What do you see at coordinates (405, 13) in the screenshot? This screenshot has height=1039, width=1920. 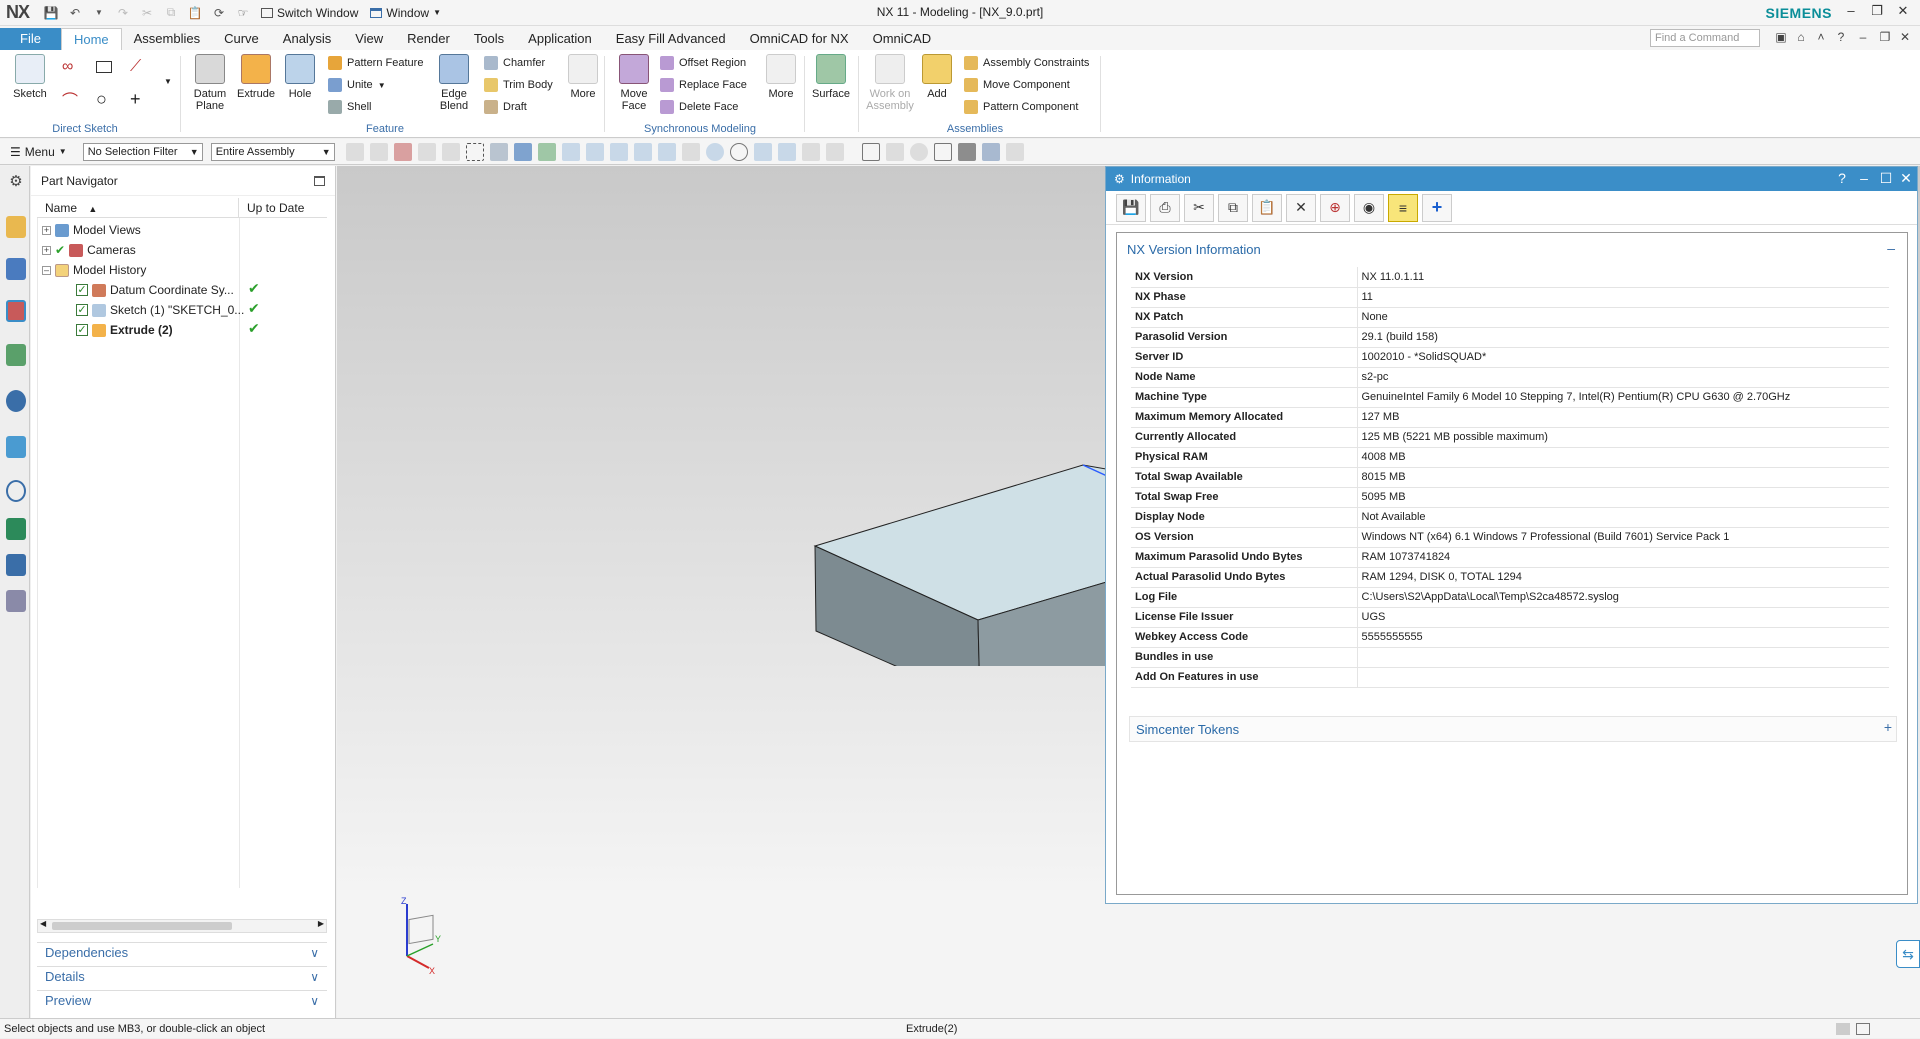 I see `window-menu-button: Window ▼` at bounding box center [405, 13].